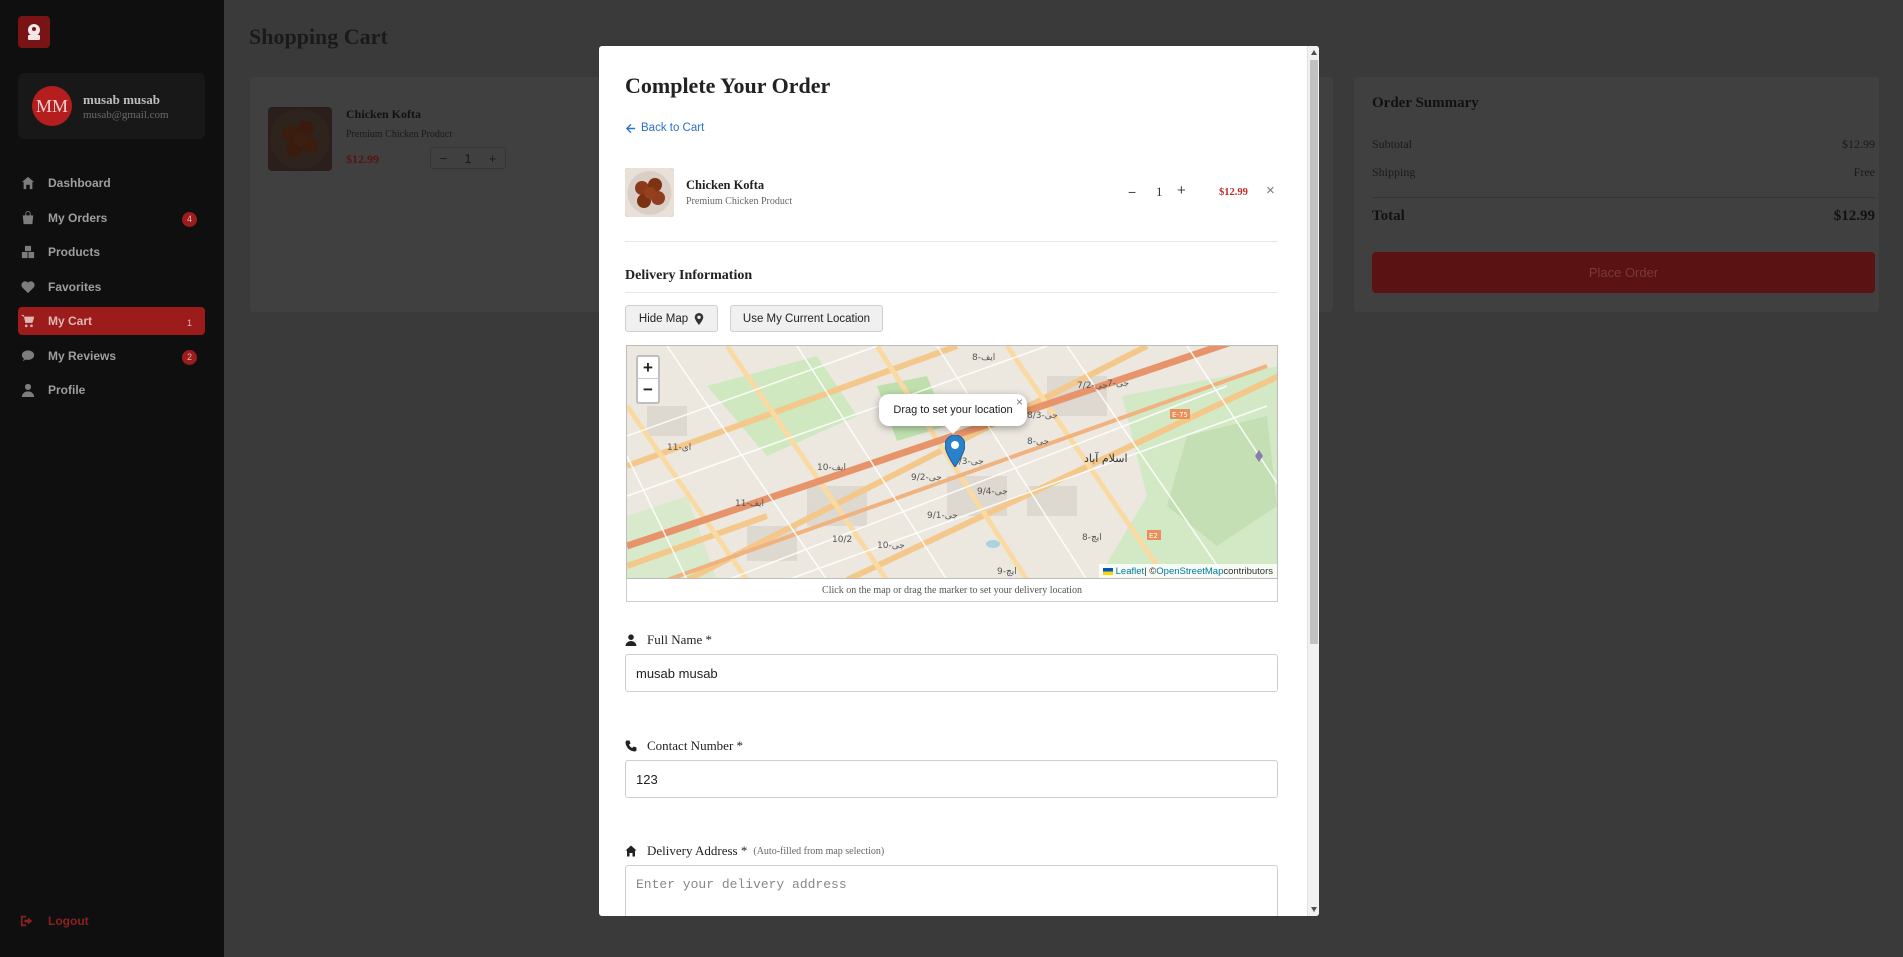 This screenshot has width=1903, height=957. Describe the element at coordinates (362, 159) in the screenshot. I see `cart-item-price: $12.99` at that location.